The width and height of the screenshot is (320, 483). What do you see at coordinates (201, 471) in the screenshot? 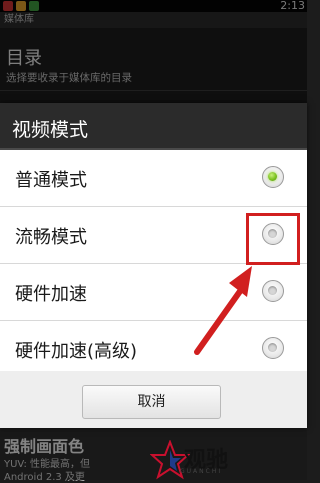
I see `watermark-subtext: GUANCHI` at bounding box center [201, 471].